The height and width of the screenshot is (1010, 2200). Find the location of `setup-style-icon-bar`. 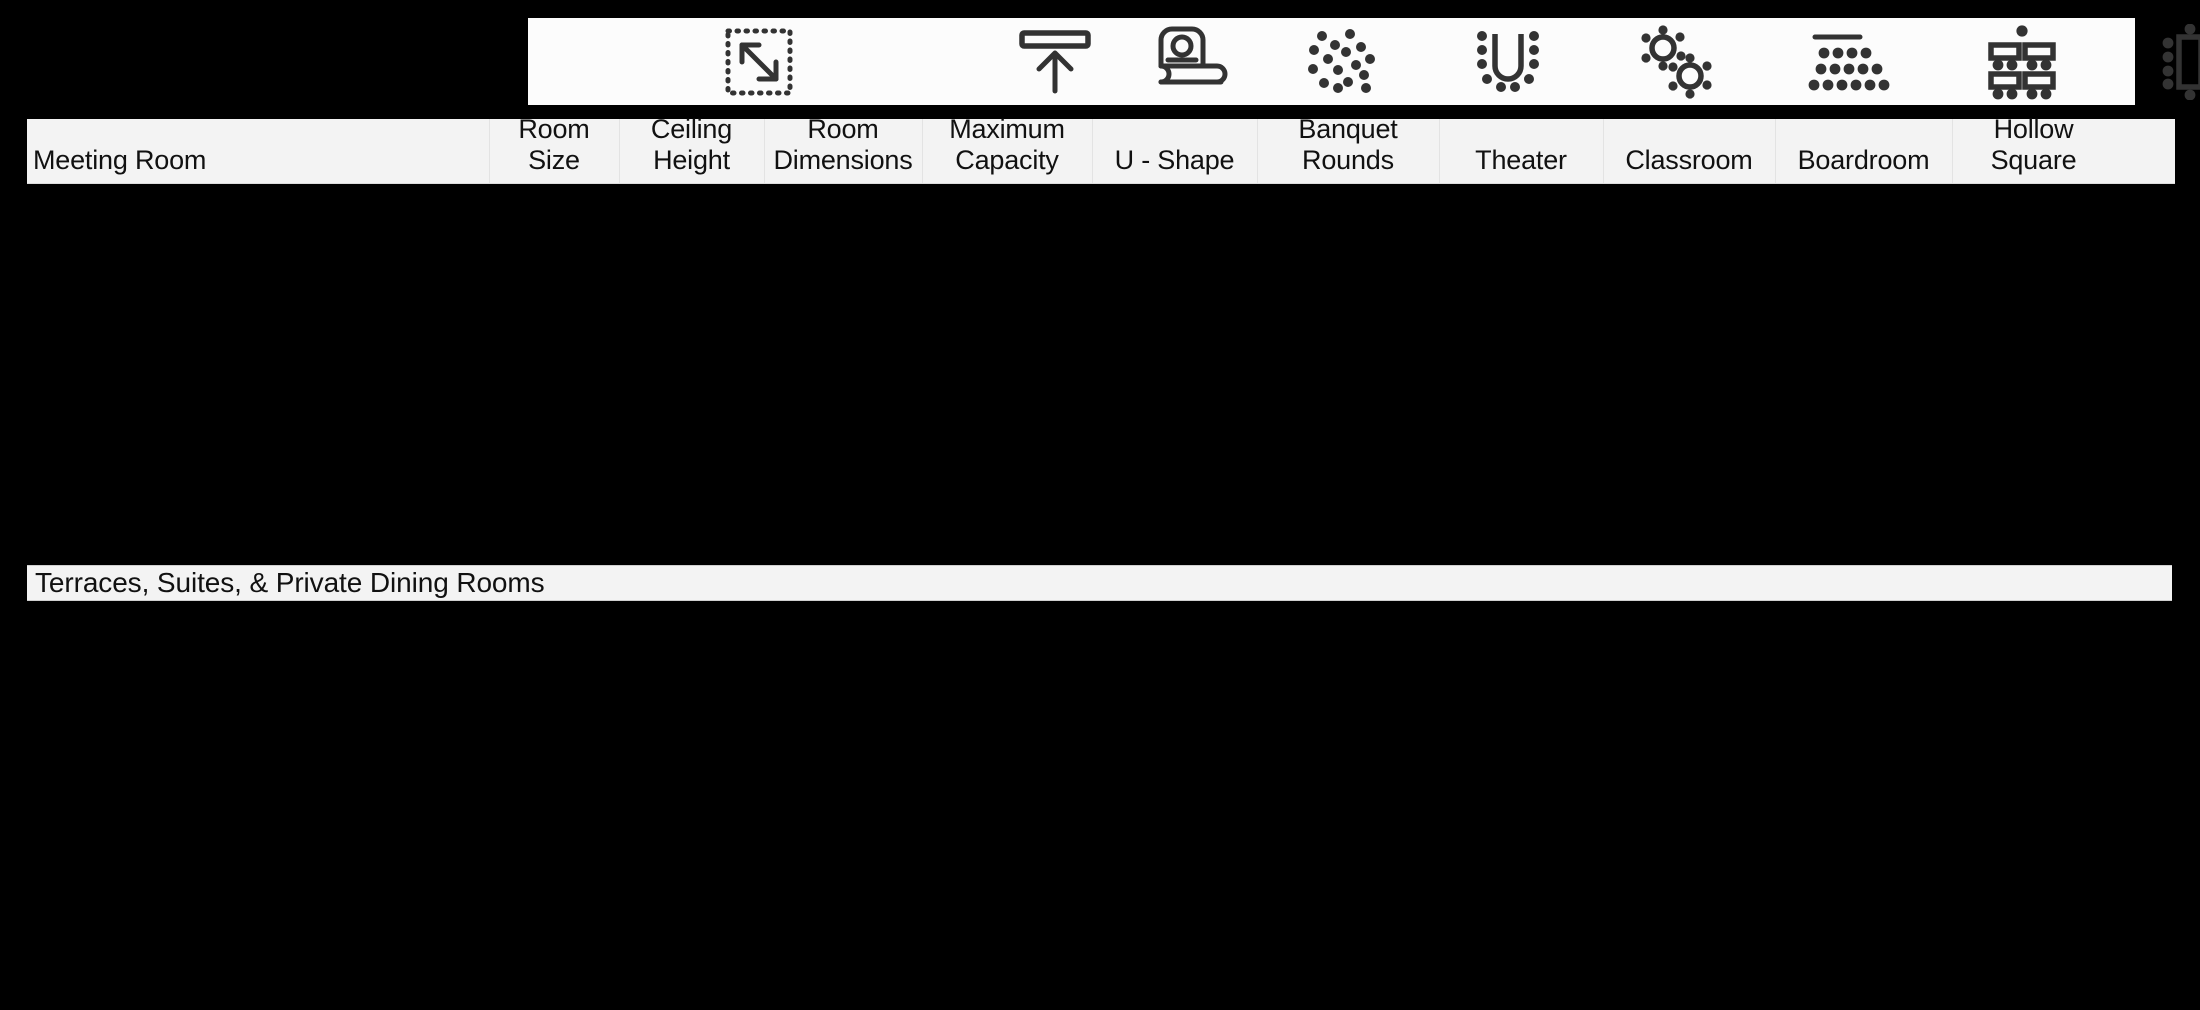

setup-style-icon-bar is located at coordinates (1364, 61).